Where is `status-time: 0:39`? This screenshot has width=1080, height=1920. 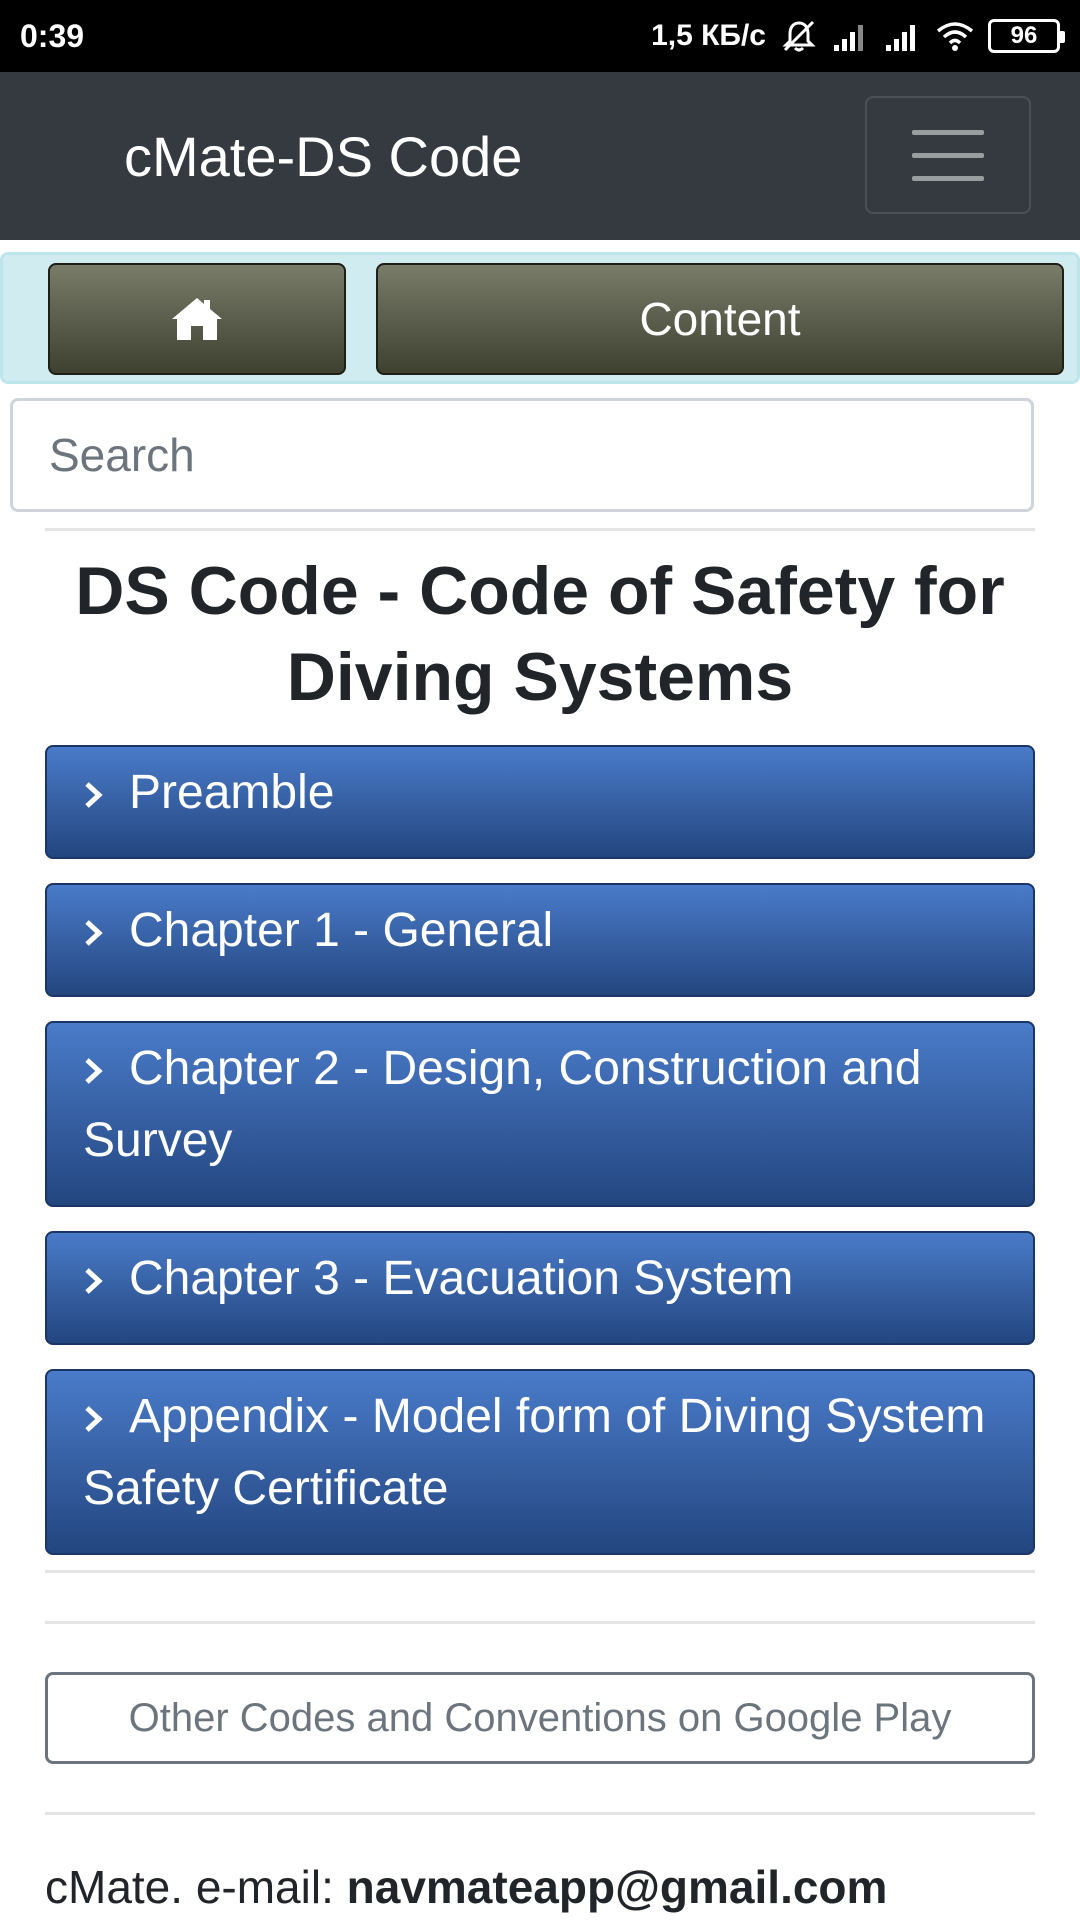
status-time: 0:39 is located at coordinates (52, 35).